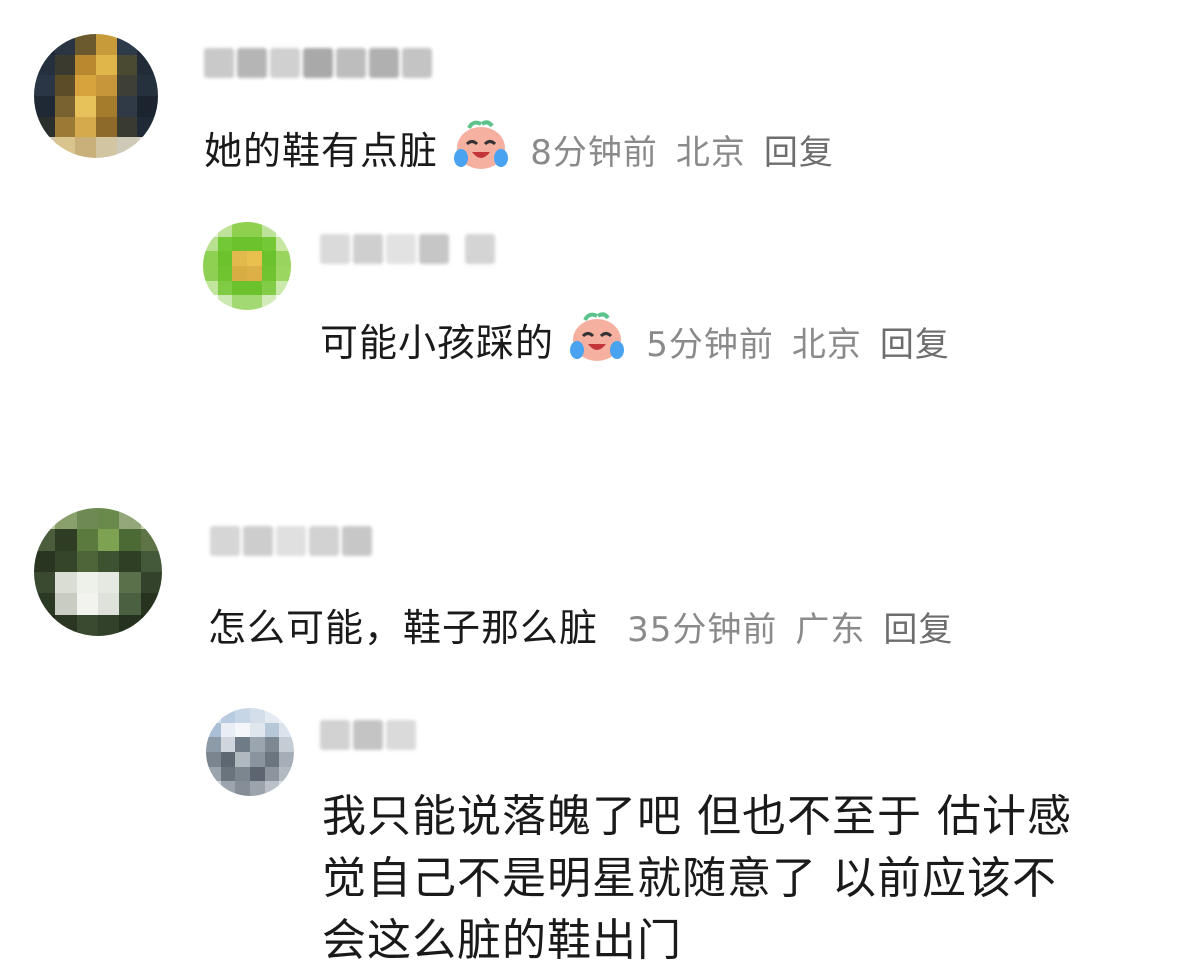 This screenshot has width=1200, height=972. What do you see at coordinates (830, 630) in the screenshot?
I see `comment-location: 广东` at bounding box center [830, 630].